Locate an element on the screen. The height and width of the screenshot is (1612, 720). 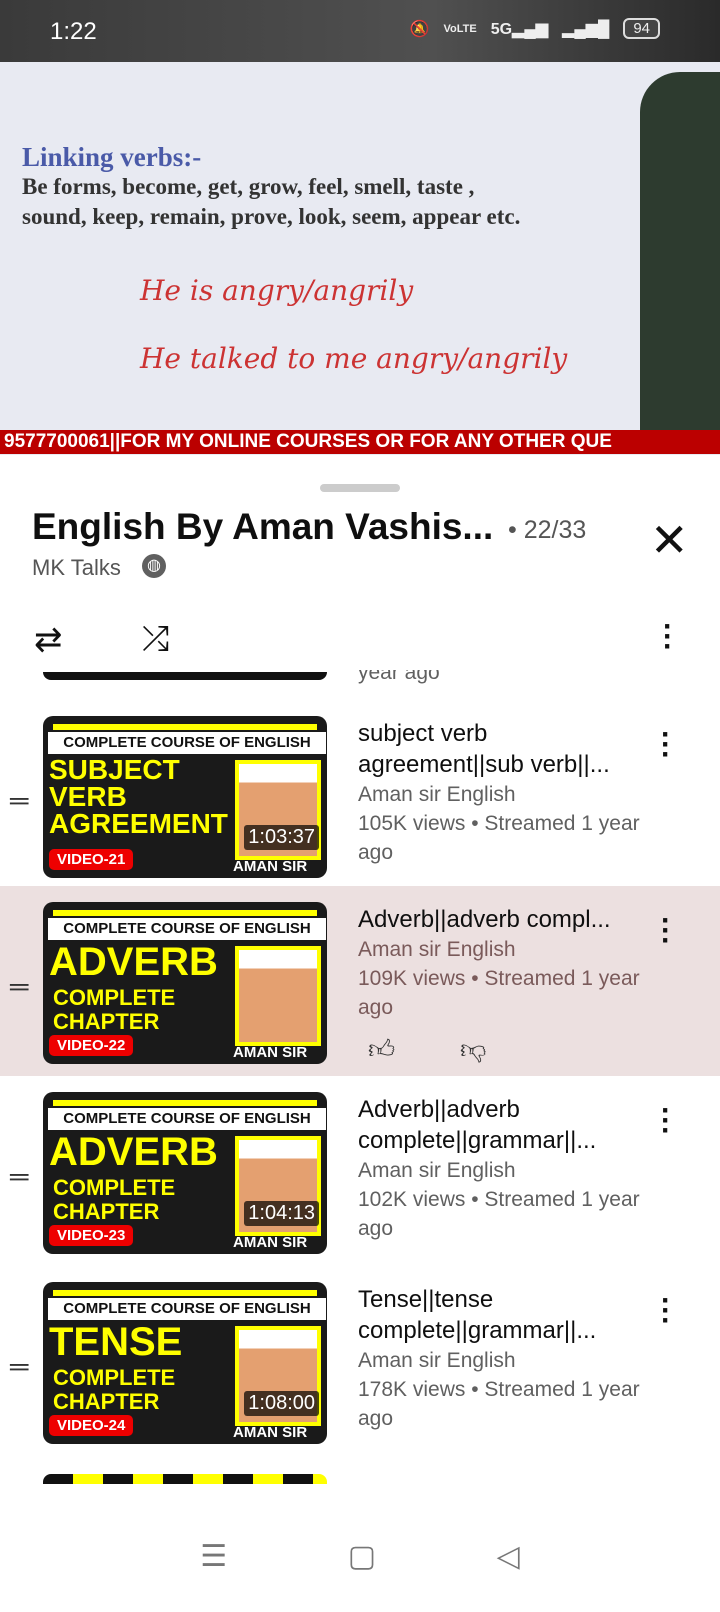
network-label: 5G is located at coordinates (501, 29).